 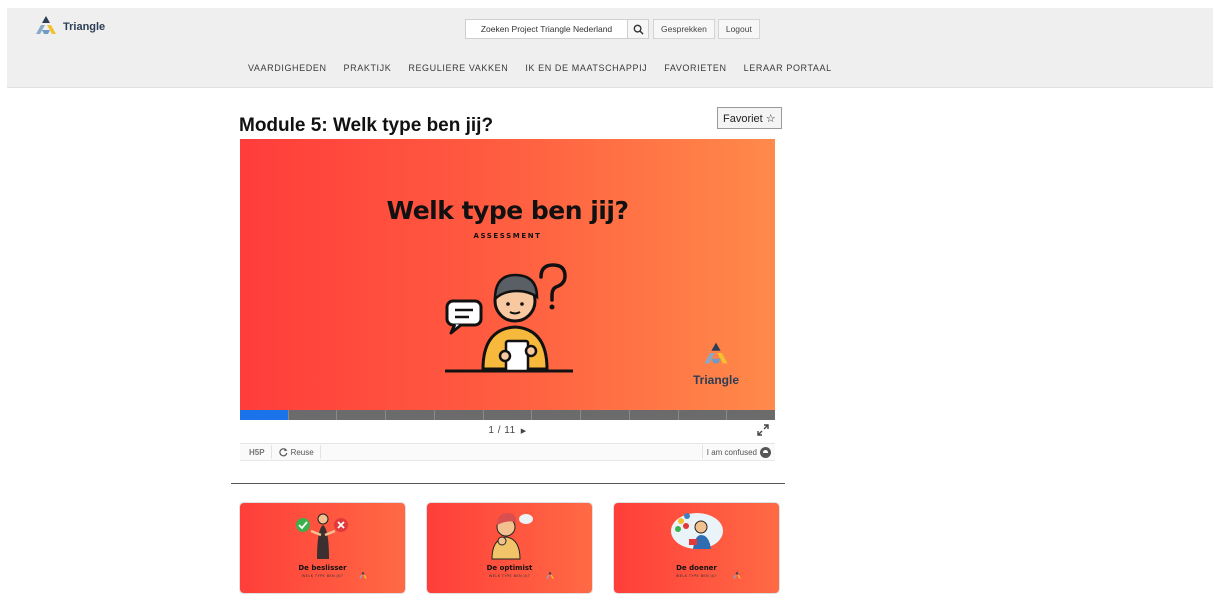 I want to click on card-de-doener: De doener WELK TYPE BEN JIJ?, so click(x=696, y=548).